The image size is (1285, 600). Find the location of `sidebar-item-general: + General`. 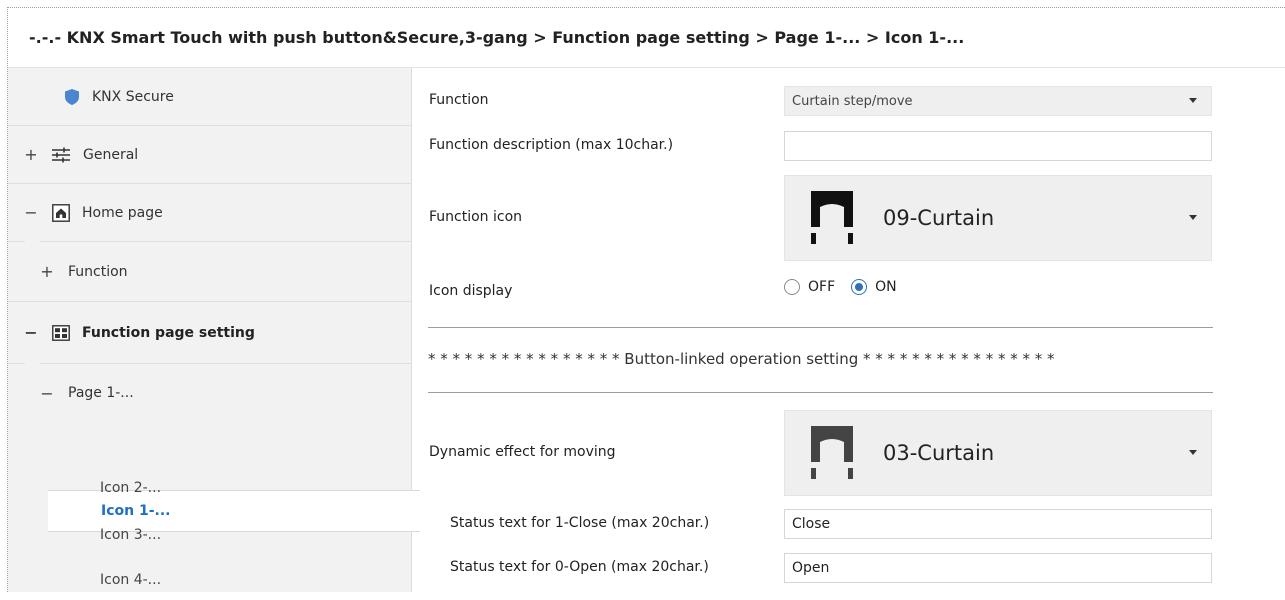

sidebar-item-general: + General is located at coordinates (209, 155).